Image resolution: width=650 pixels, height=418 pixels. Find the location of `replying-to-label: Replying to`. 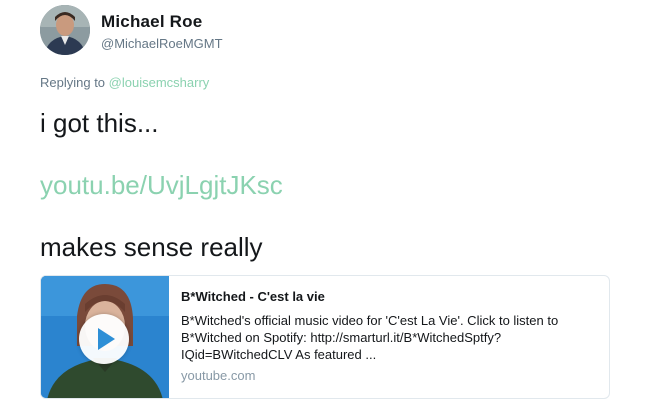

replying-to-label: Replying to is located at coordinates (74, 82).